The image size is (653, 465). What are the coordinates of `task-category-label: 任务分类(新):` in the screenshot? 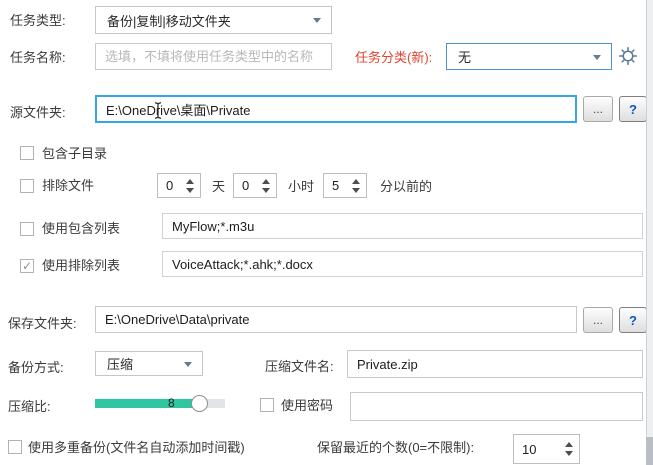 It's located at (394, 57).